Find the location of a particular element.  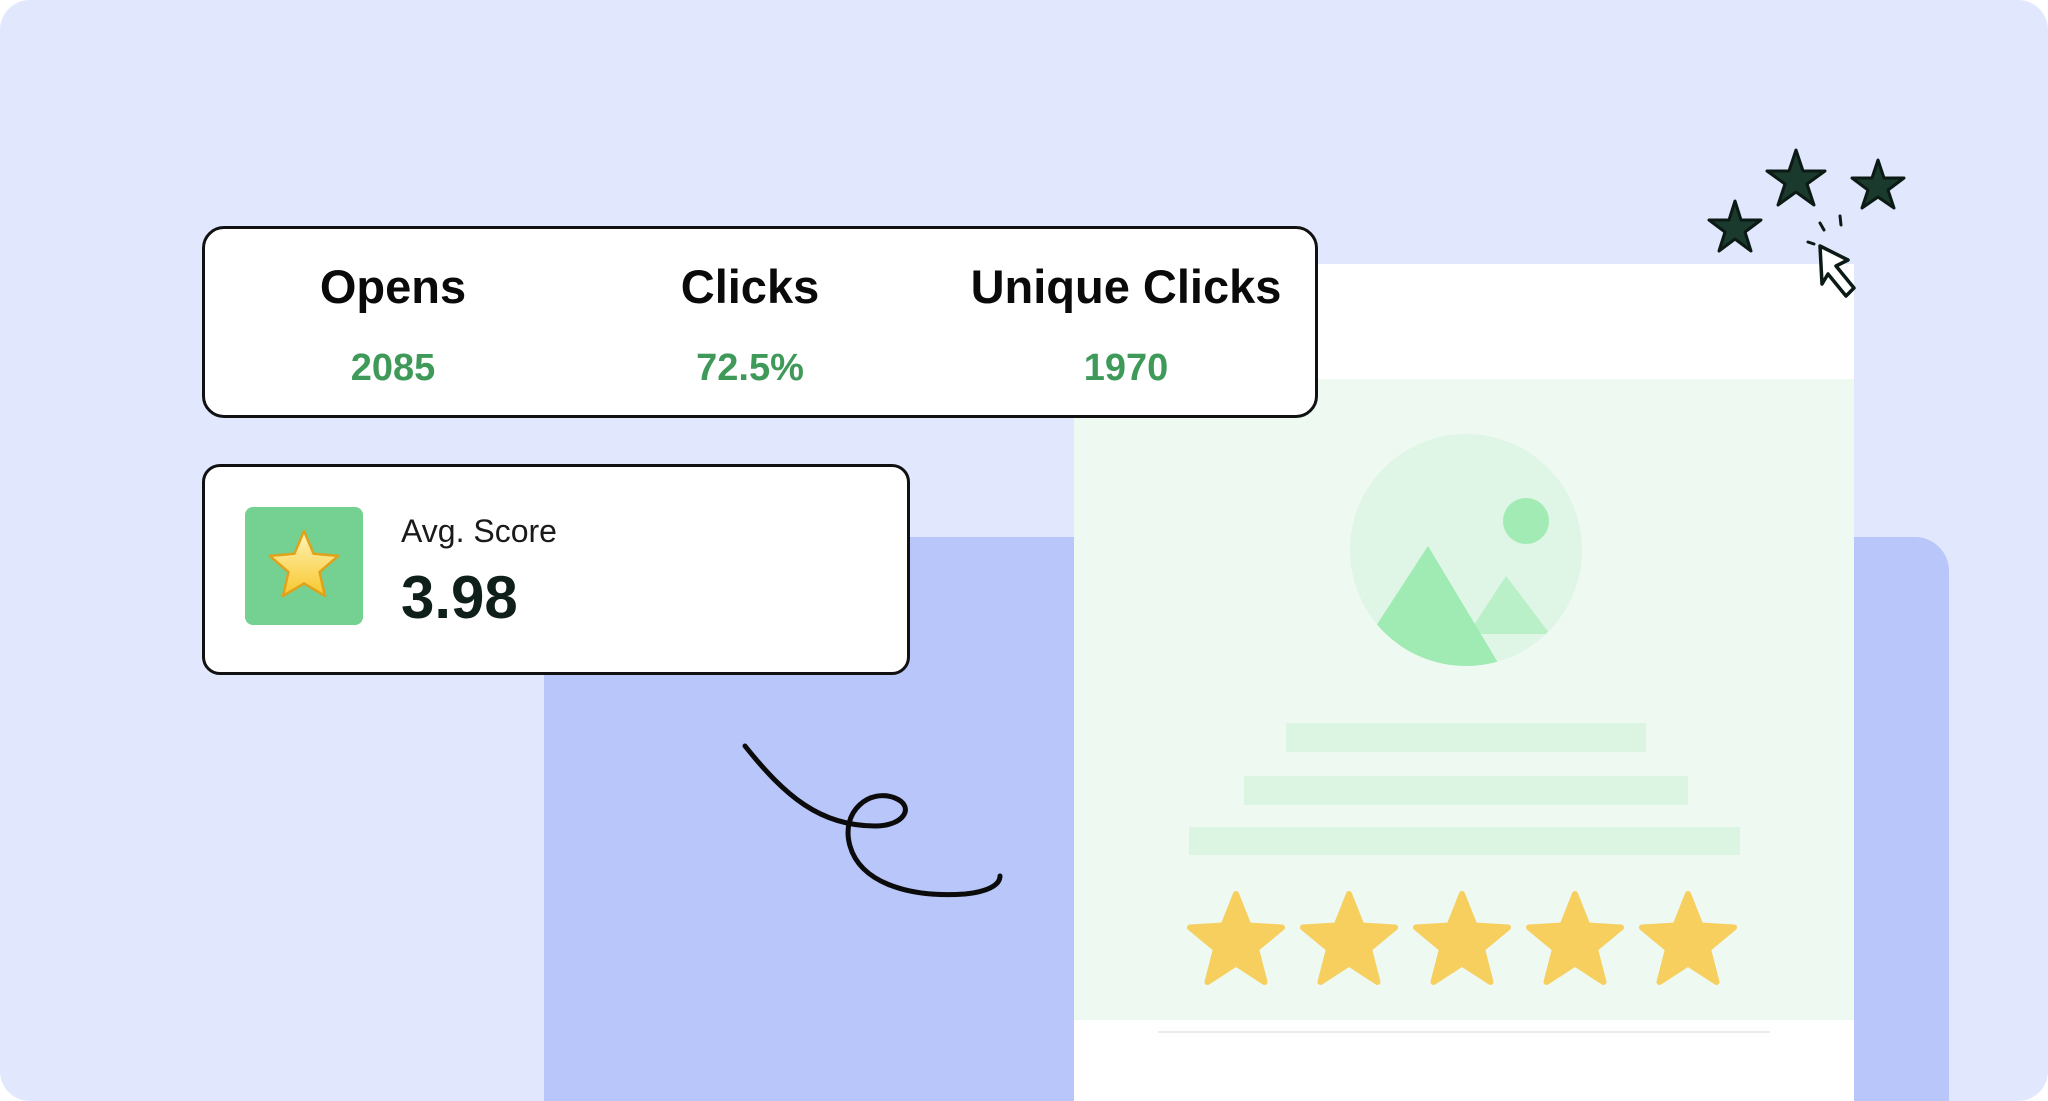

stat-value: 2085 is located at coordinates (393, 368).